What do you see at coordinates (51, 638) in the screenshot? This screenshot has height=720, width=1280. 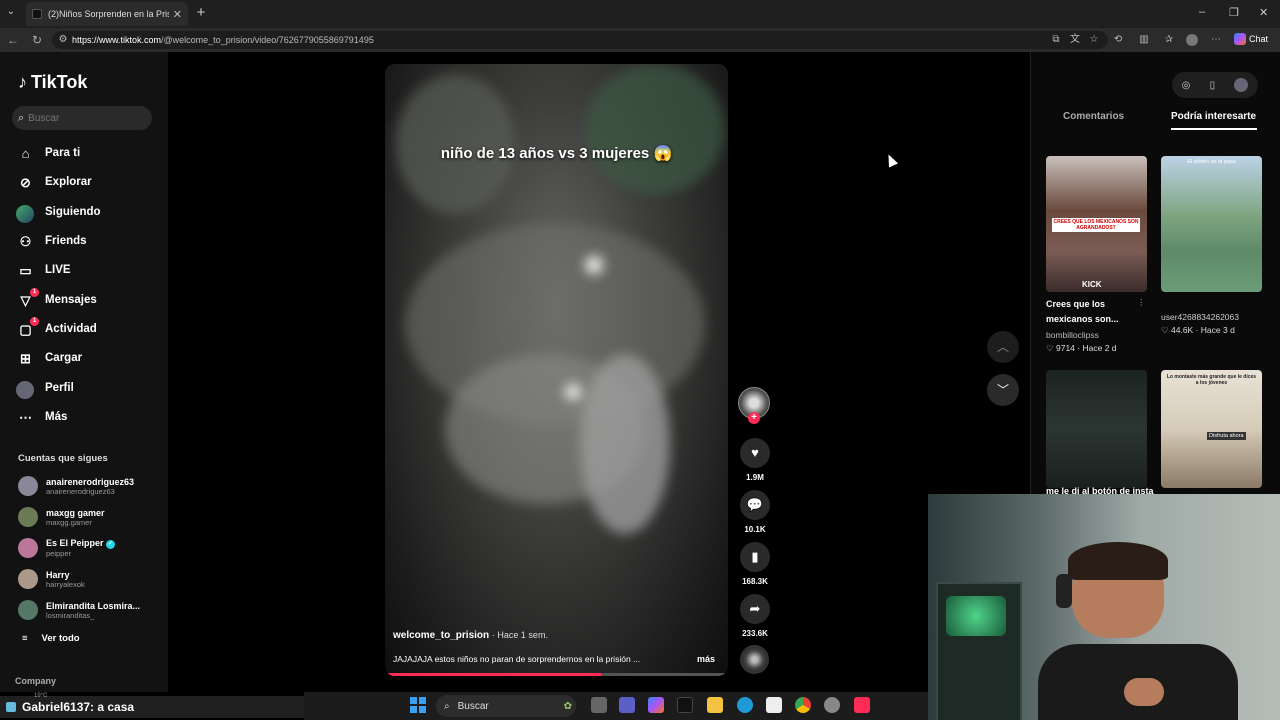 I see `see-all-following-button: ≡ Ver todo` at bounding box center [51, 638].